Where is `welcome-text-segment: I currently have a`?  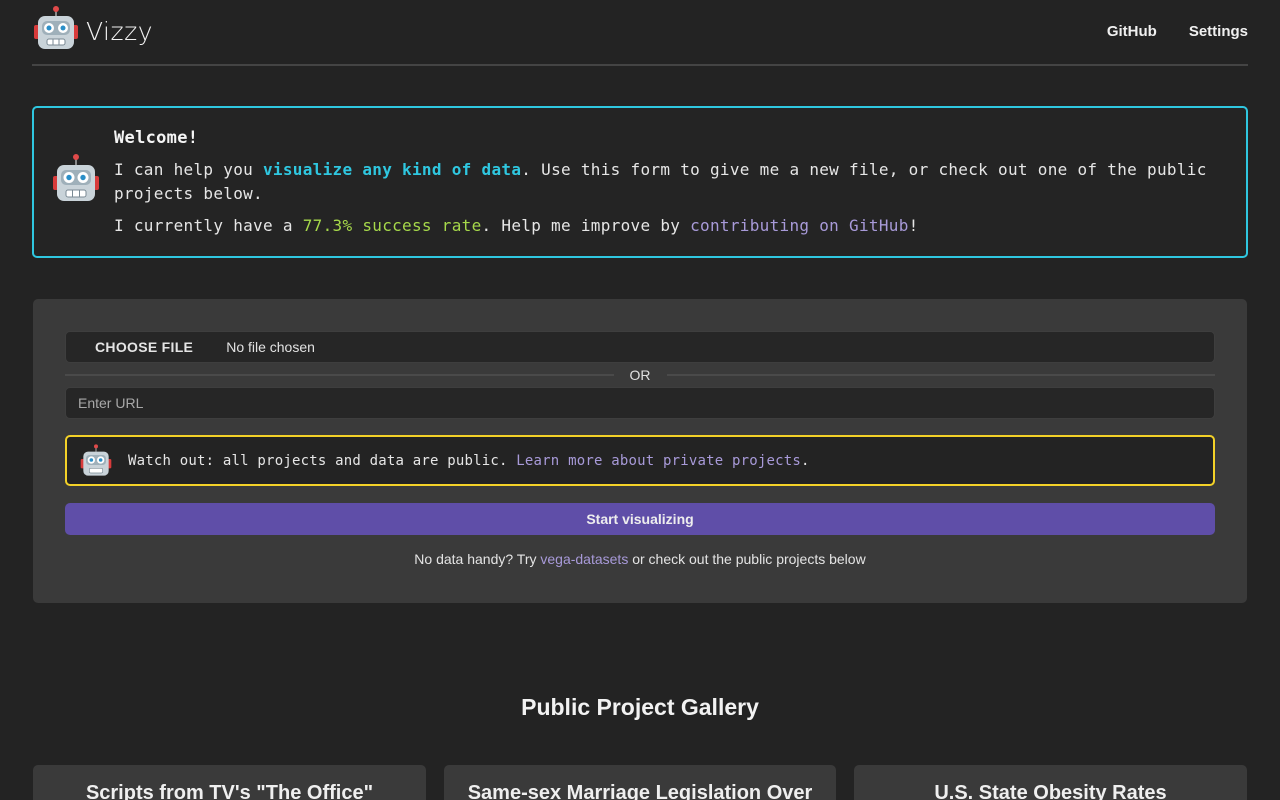 welcome-text-segment: I currently have a is located at coordinates (208, 225).